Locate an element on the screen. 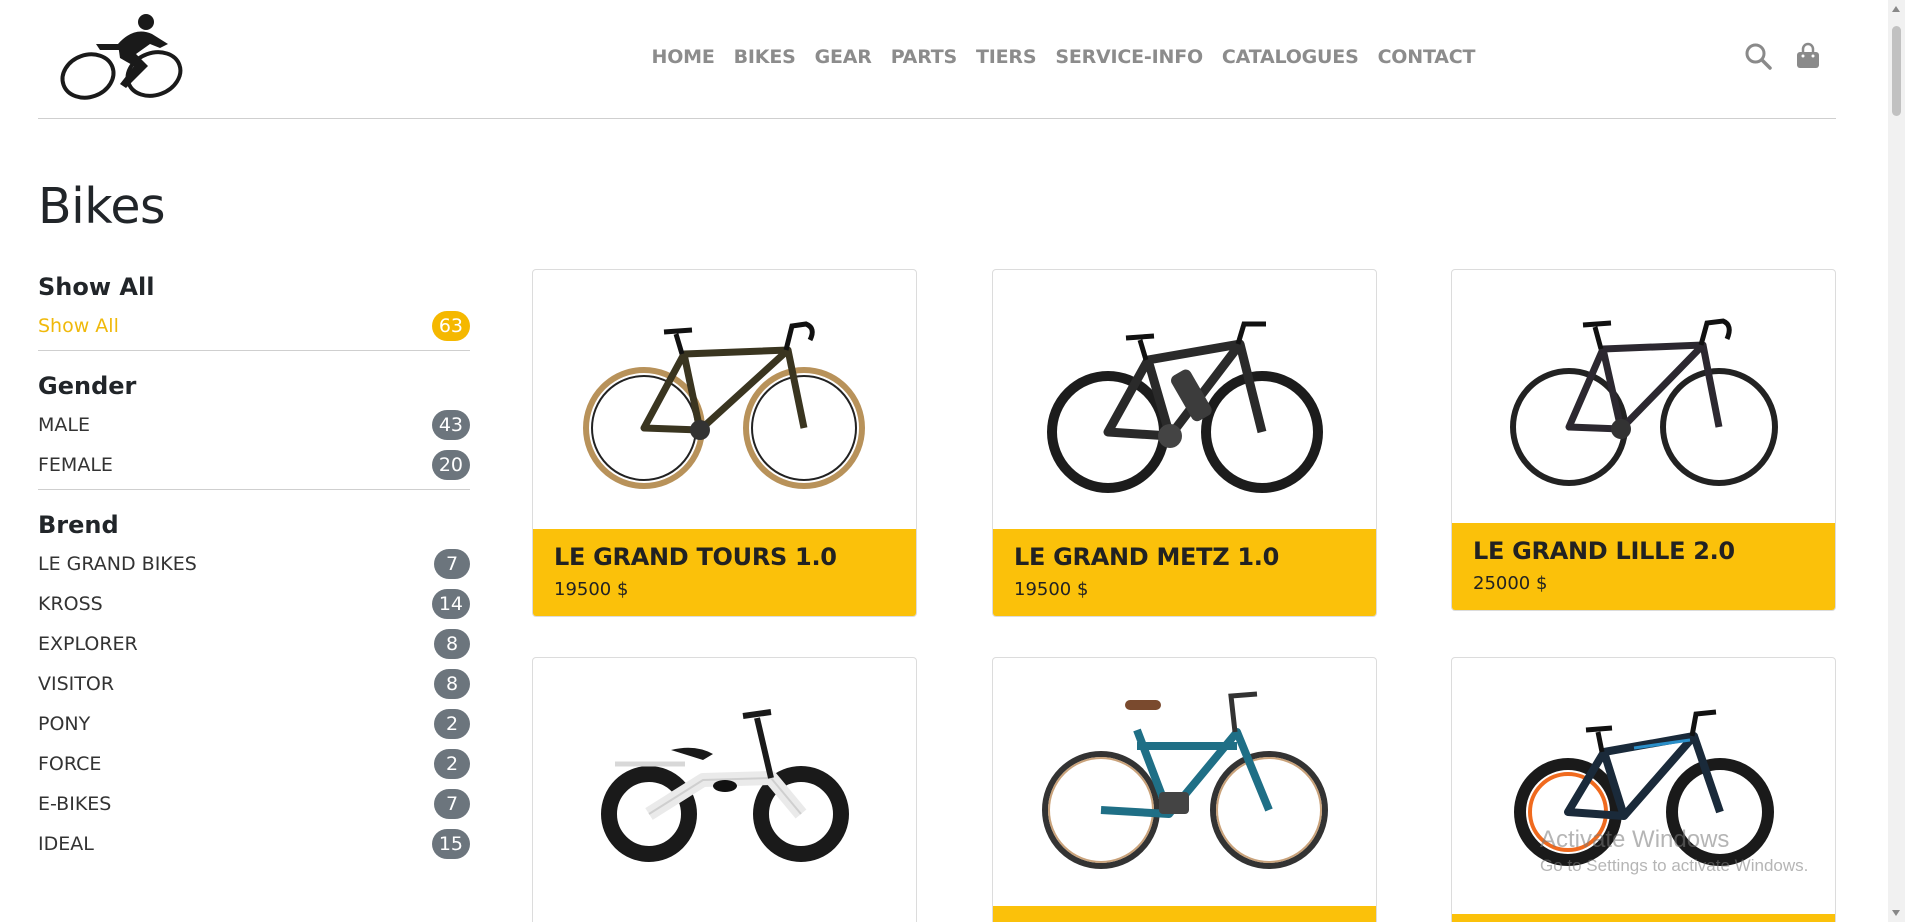 Image resolution: width=1905 pixels, height=922 pixels. road-bike-image is located at coordinates (1643, 396).